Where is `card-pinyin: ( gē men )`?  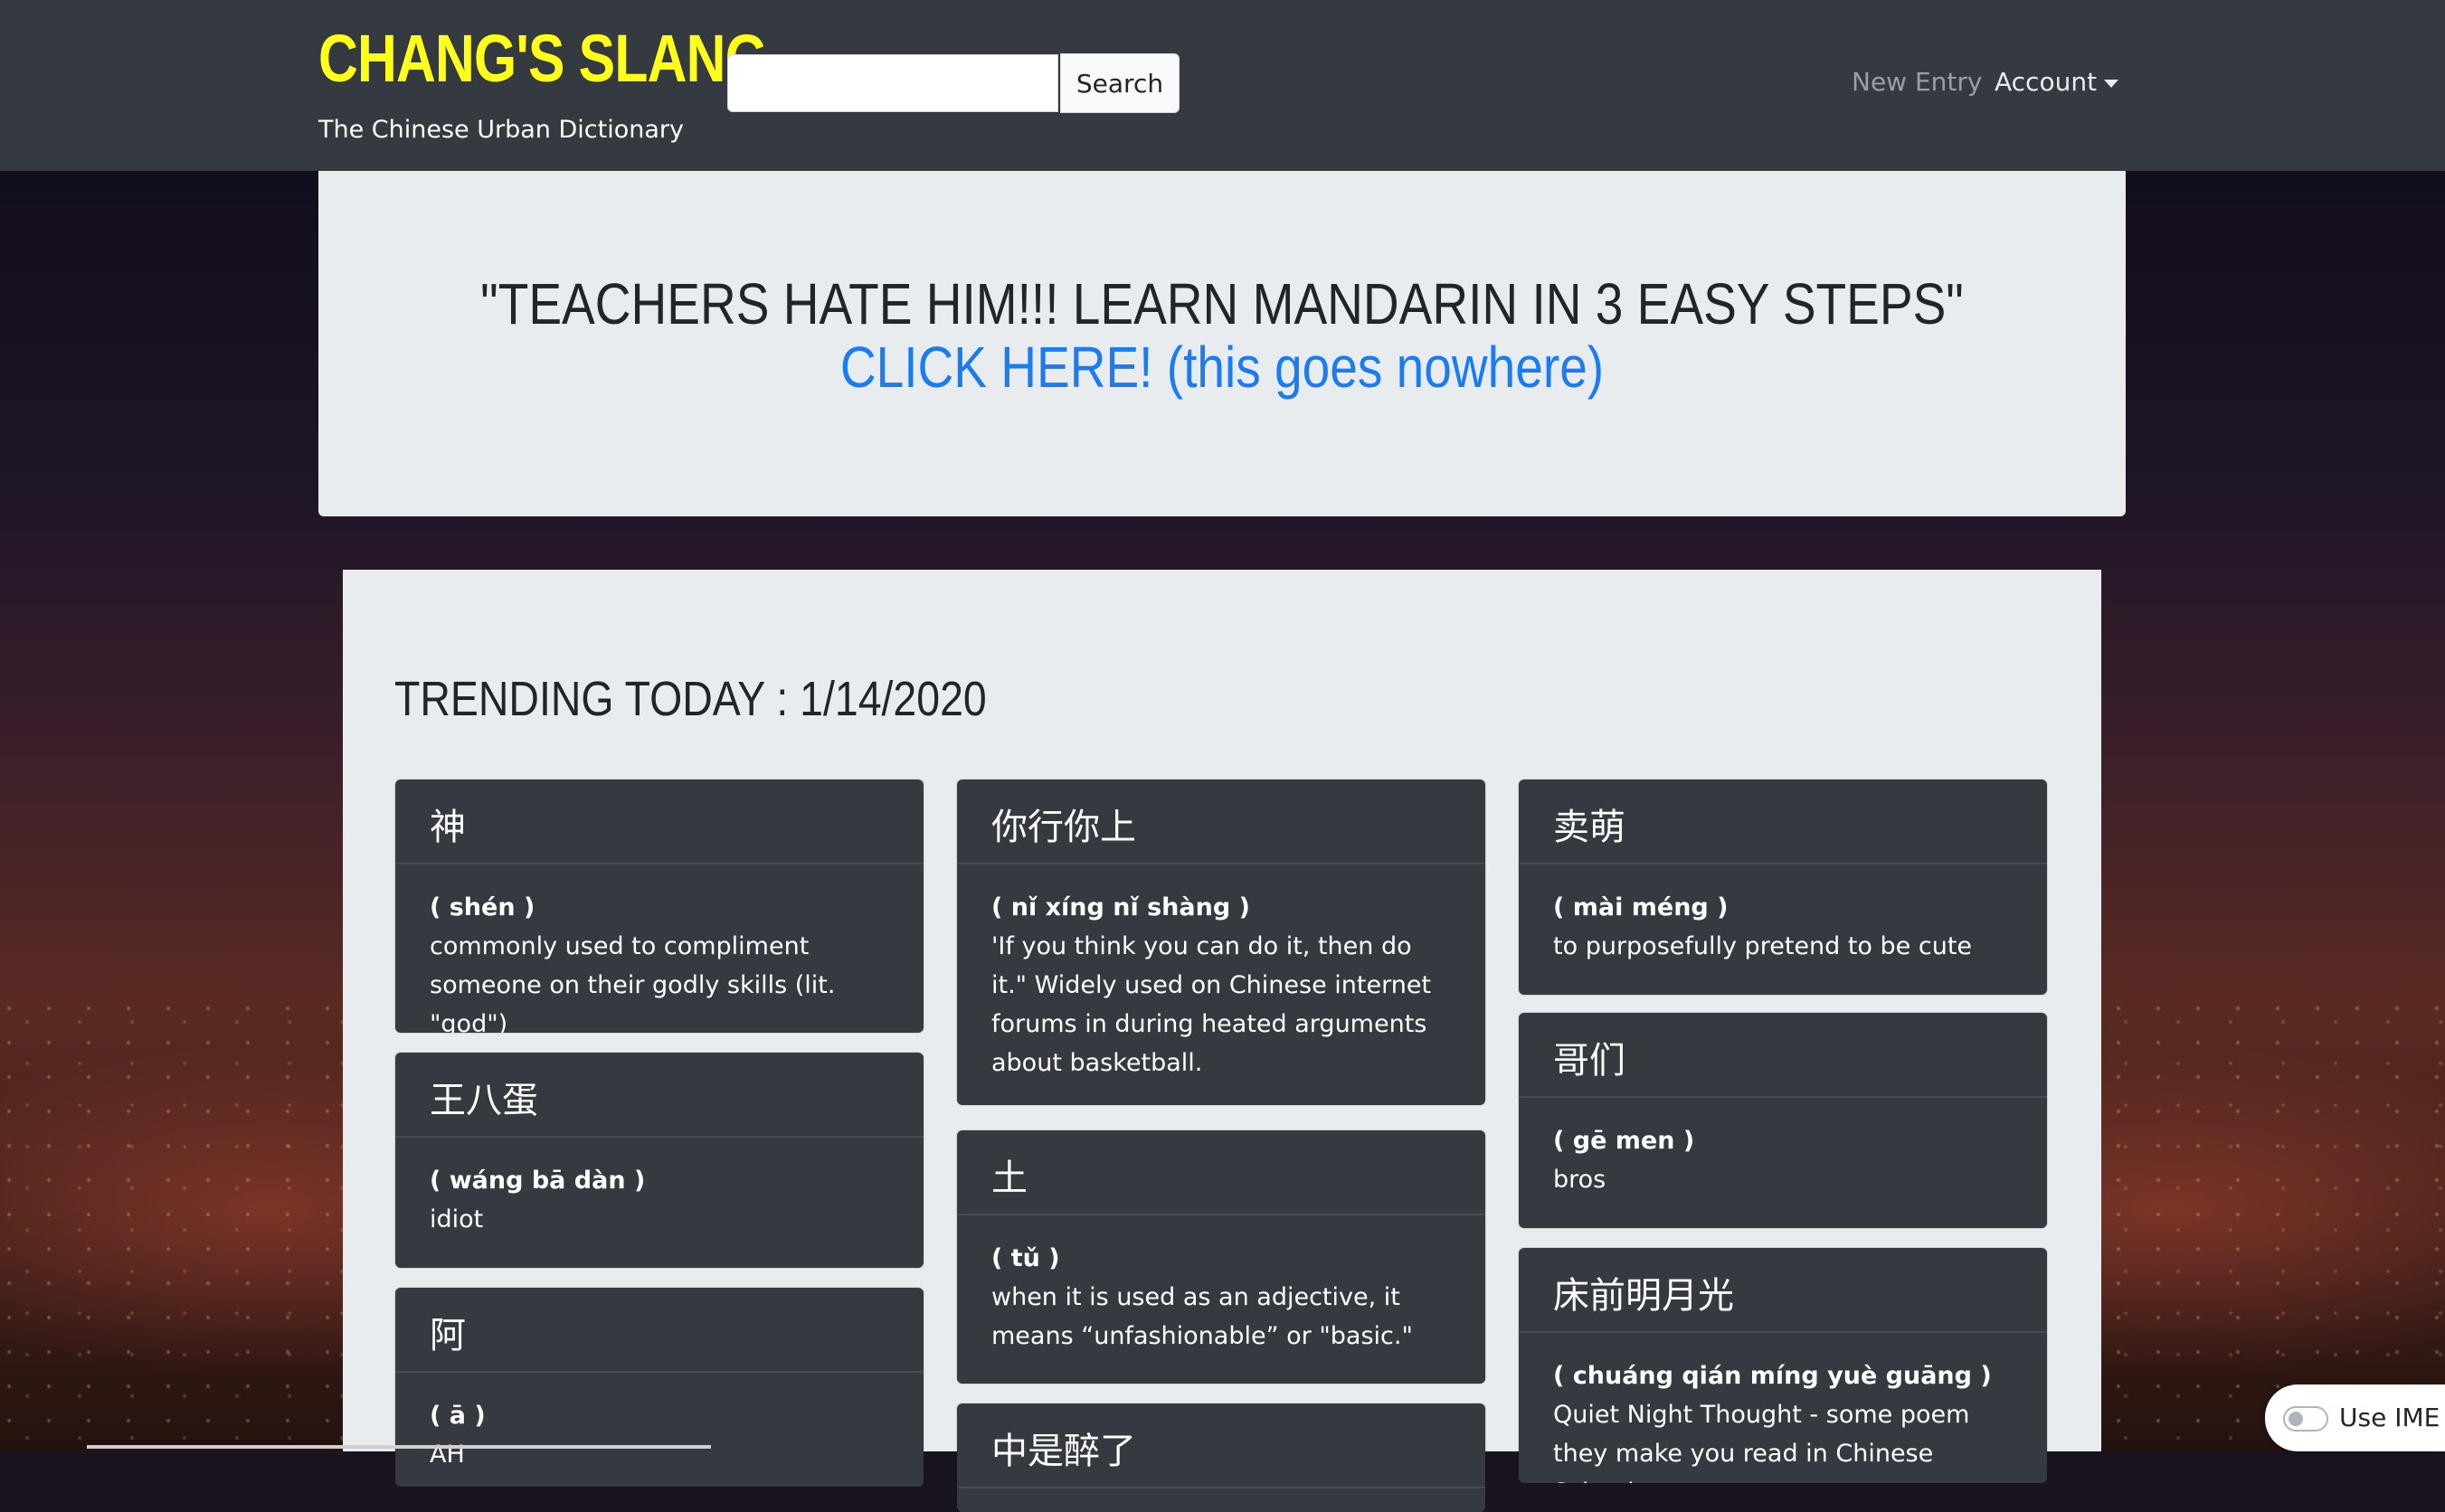 card-pinyin: ( gē men ) is located at coordinates (1624, 1141).